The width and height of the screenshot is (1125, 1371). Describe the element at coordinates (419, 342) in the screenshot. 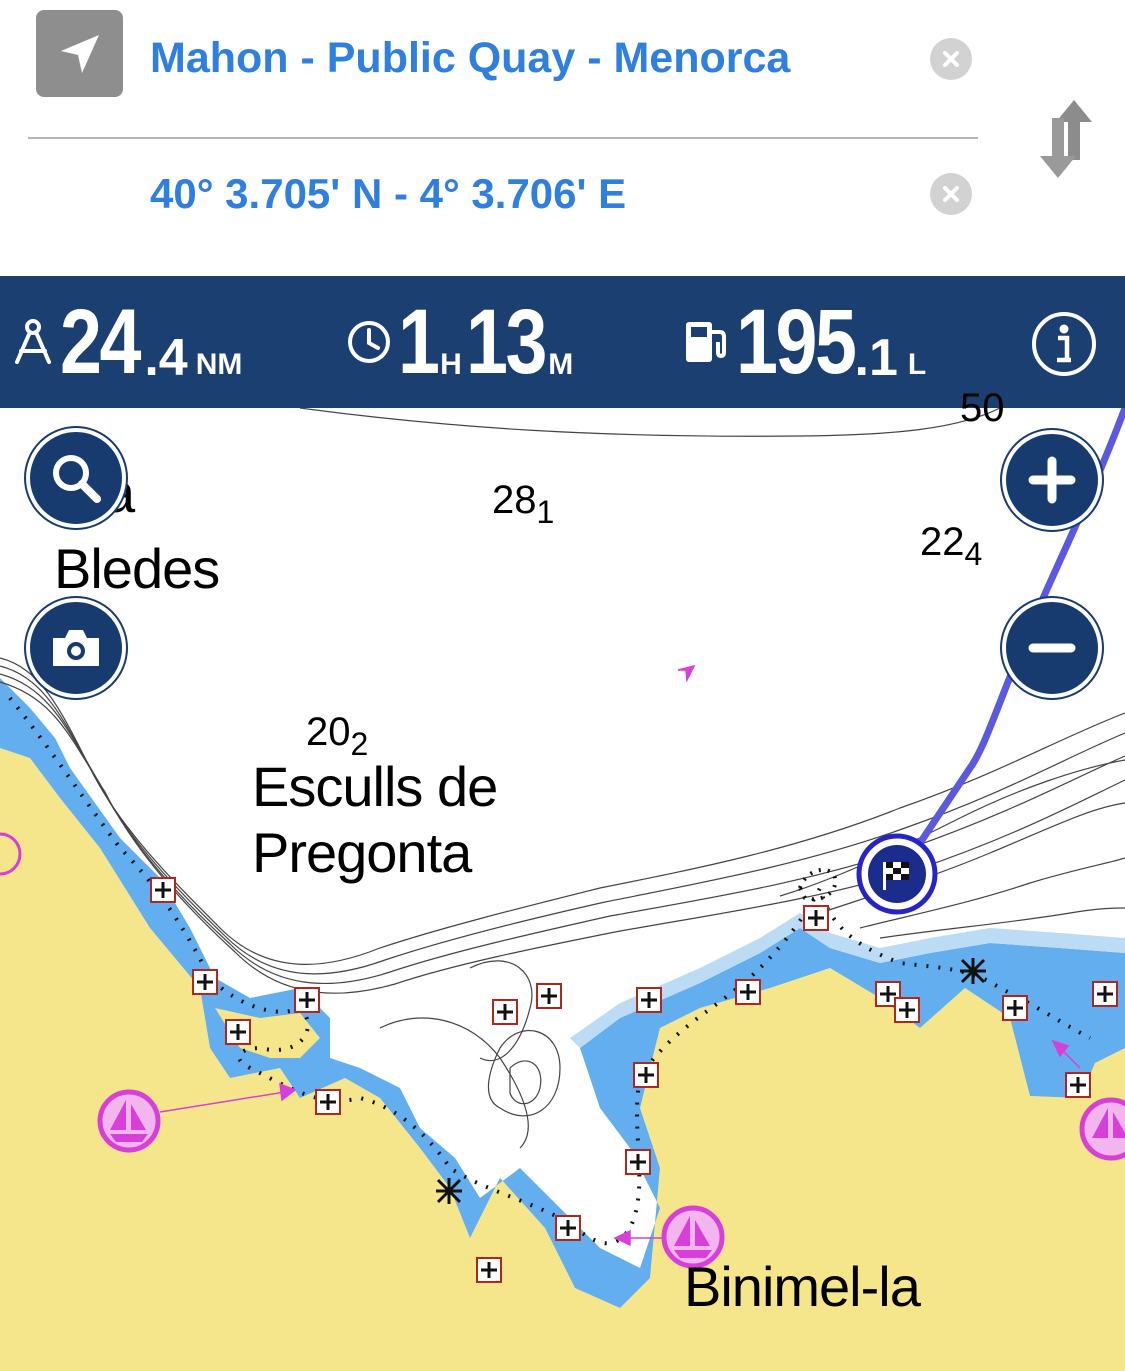

I see `time-hours: 1` at that location.